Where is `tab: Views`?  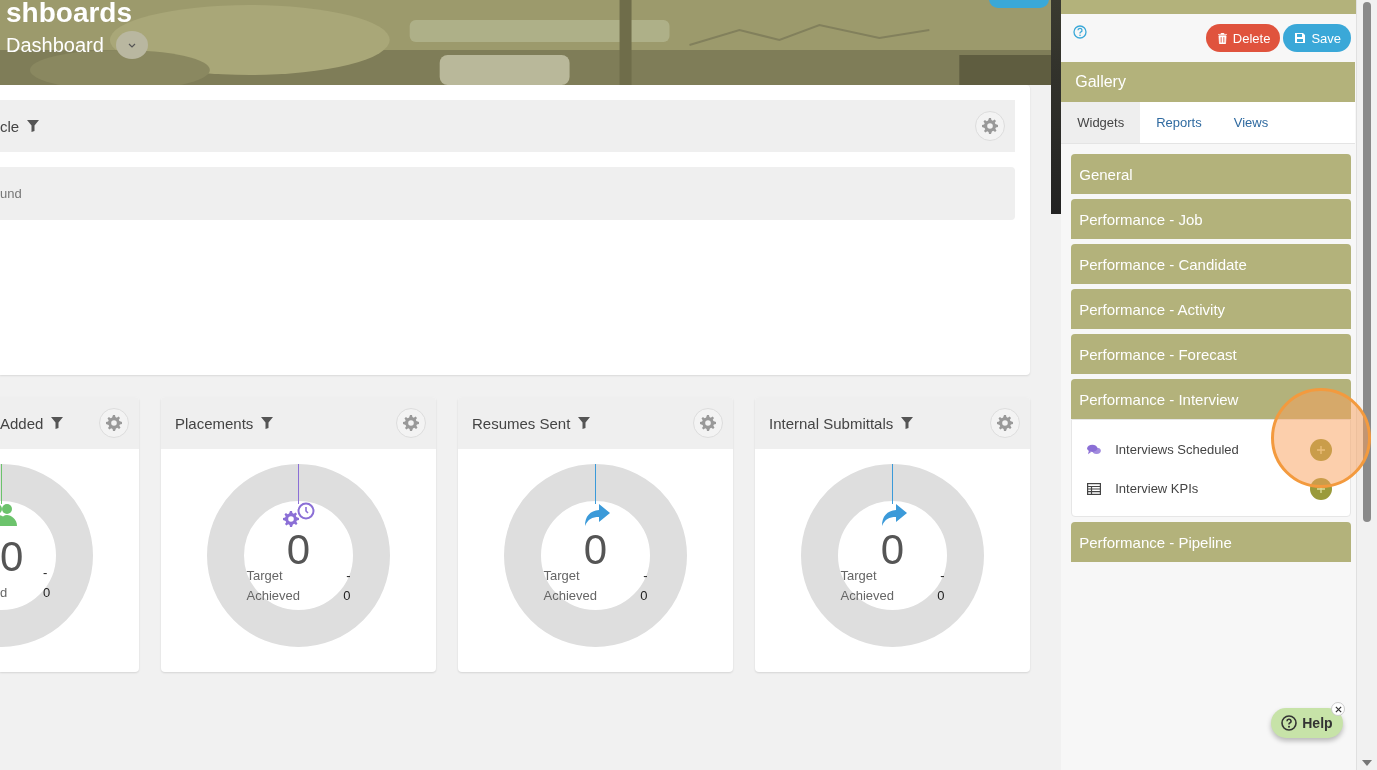 tab: Views is located at coordinates (1251, 122).